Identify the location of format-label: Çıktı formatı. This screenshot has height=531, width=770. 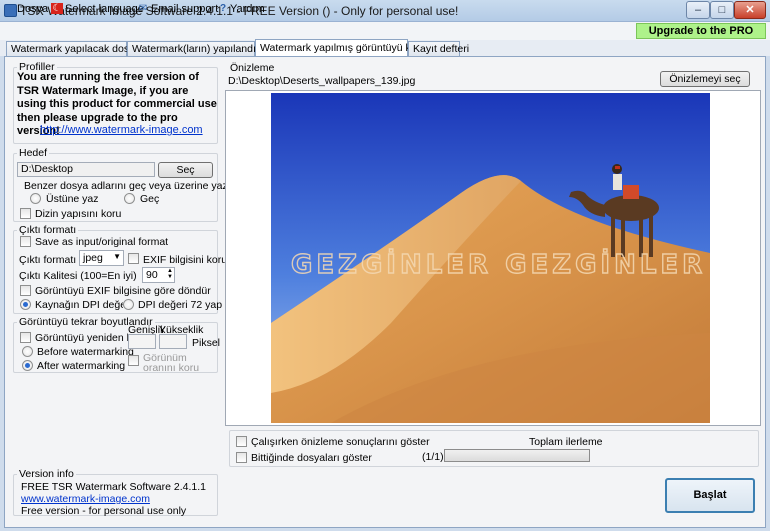
(48, 260).